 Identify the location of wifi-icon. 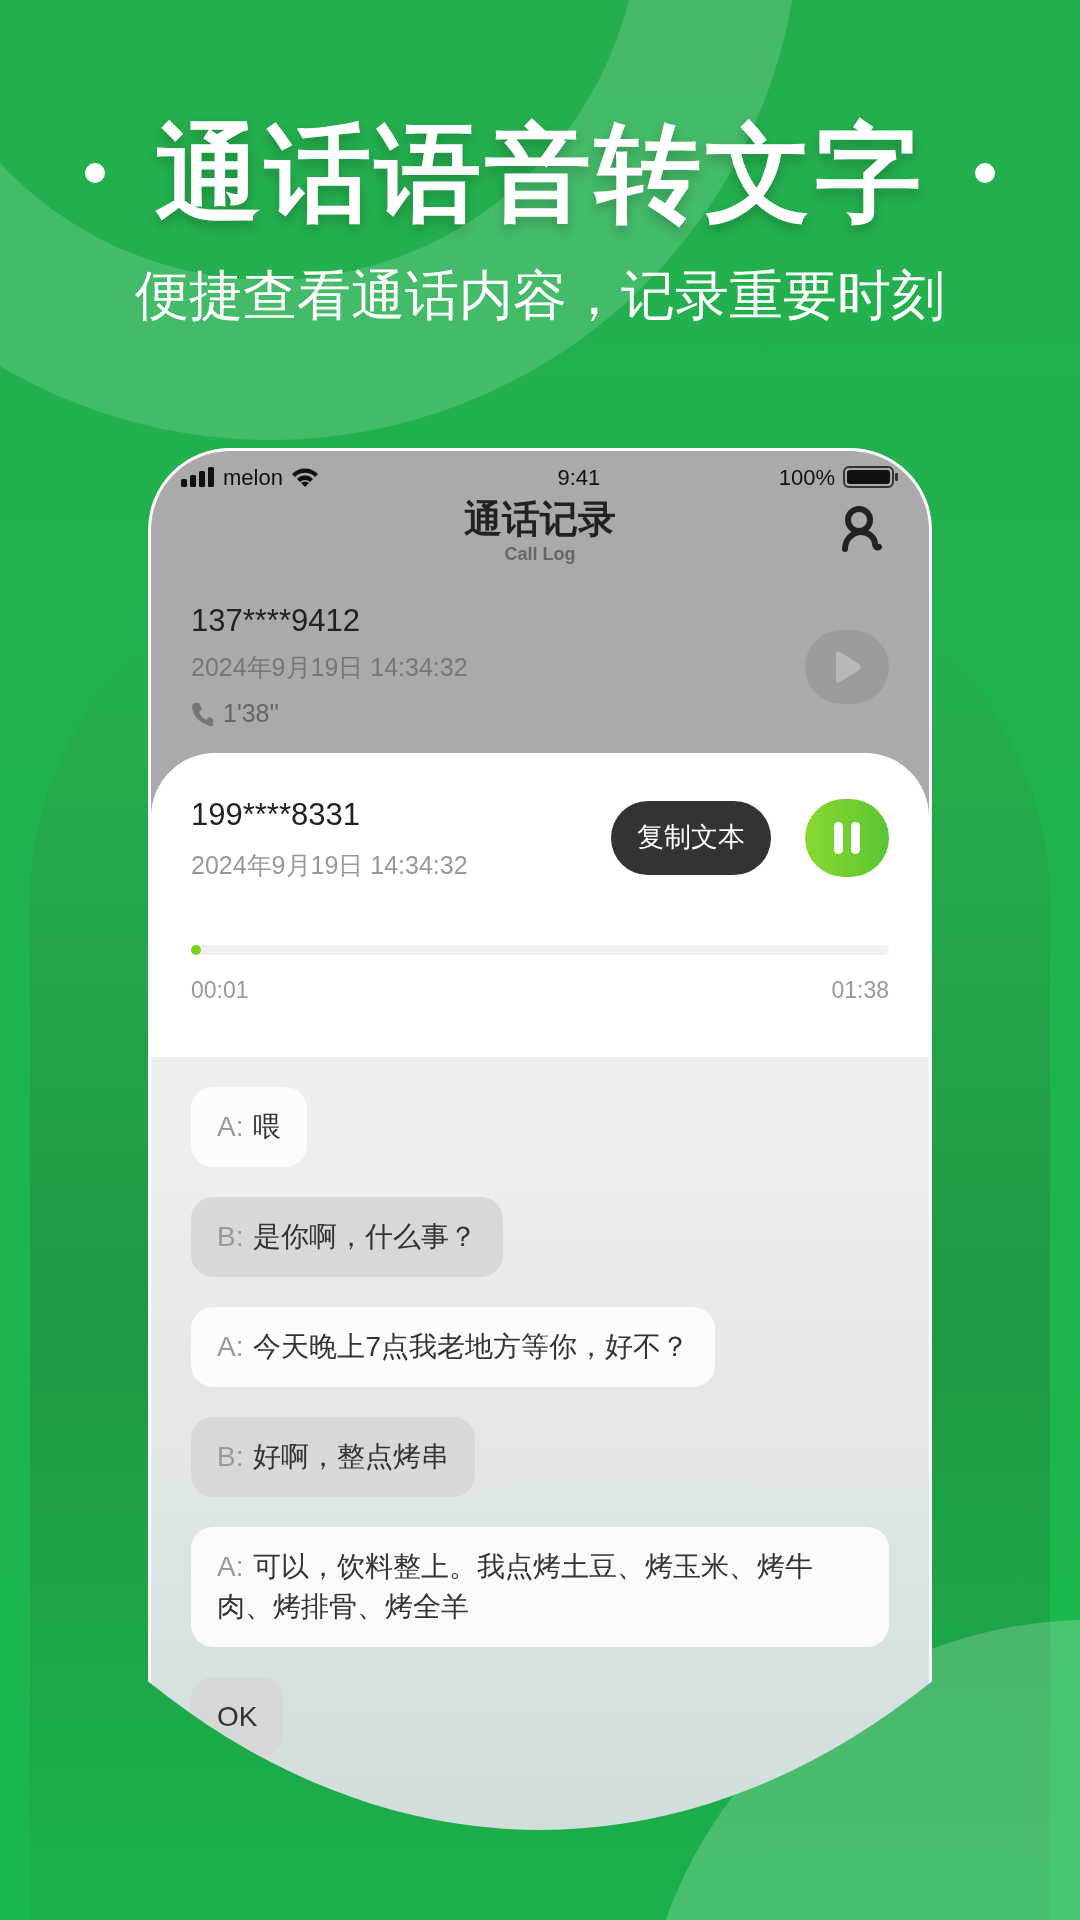
(304, 477).